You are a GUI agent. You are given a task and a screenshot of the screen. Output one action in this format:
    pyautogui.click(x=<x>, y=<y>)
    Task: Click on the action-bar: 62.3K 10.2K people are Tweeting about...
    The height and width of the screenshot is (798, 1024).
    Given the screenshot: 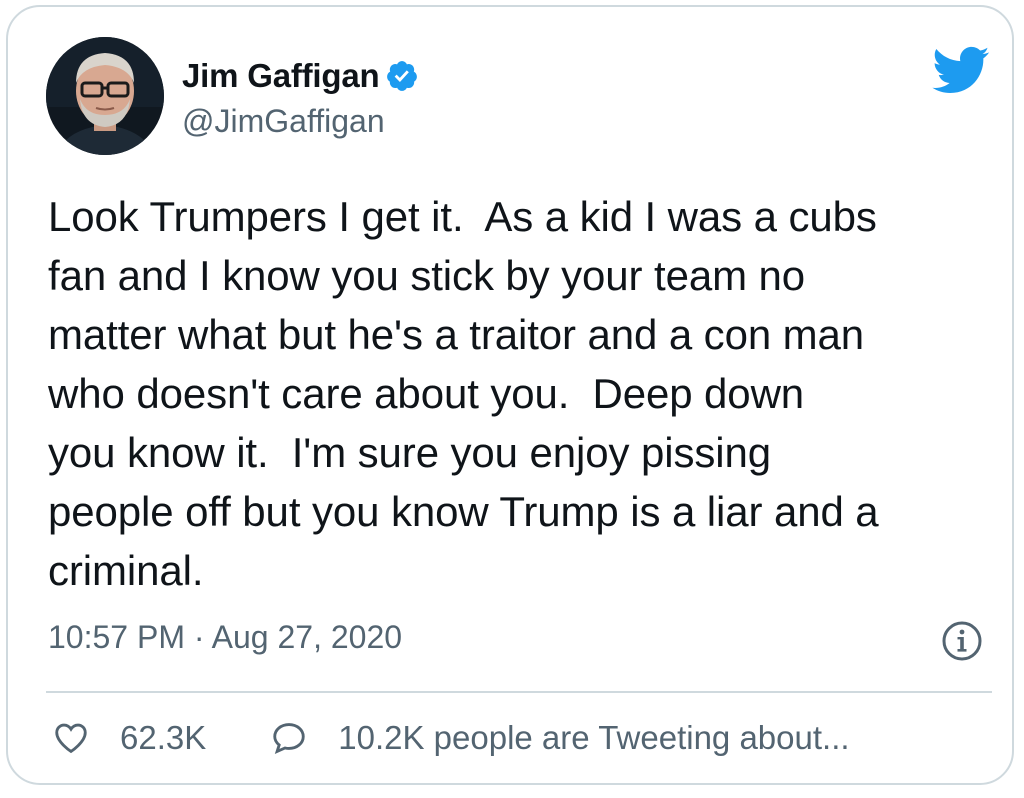 What is the action you would take?
    pyautogui.click(x=451, y=738)
    